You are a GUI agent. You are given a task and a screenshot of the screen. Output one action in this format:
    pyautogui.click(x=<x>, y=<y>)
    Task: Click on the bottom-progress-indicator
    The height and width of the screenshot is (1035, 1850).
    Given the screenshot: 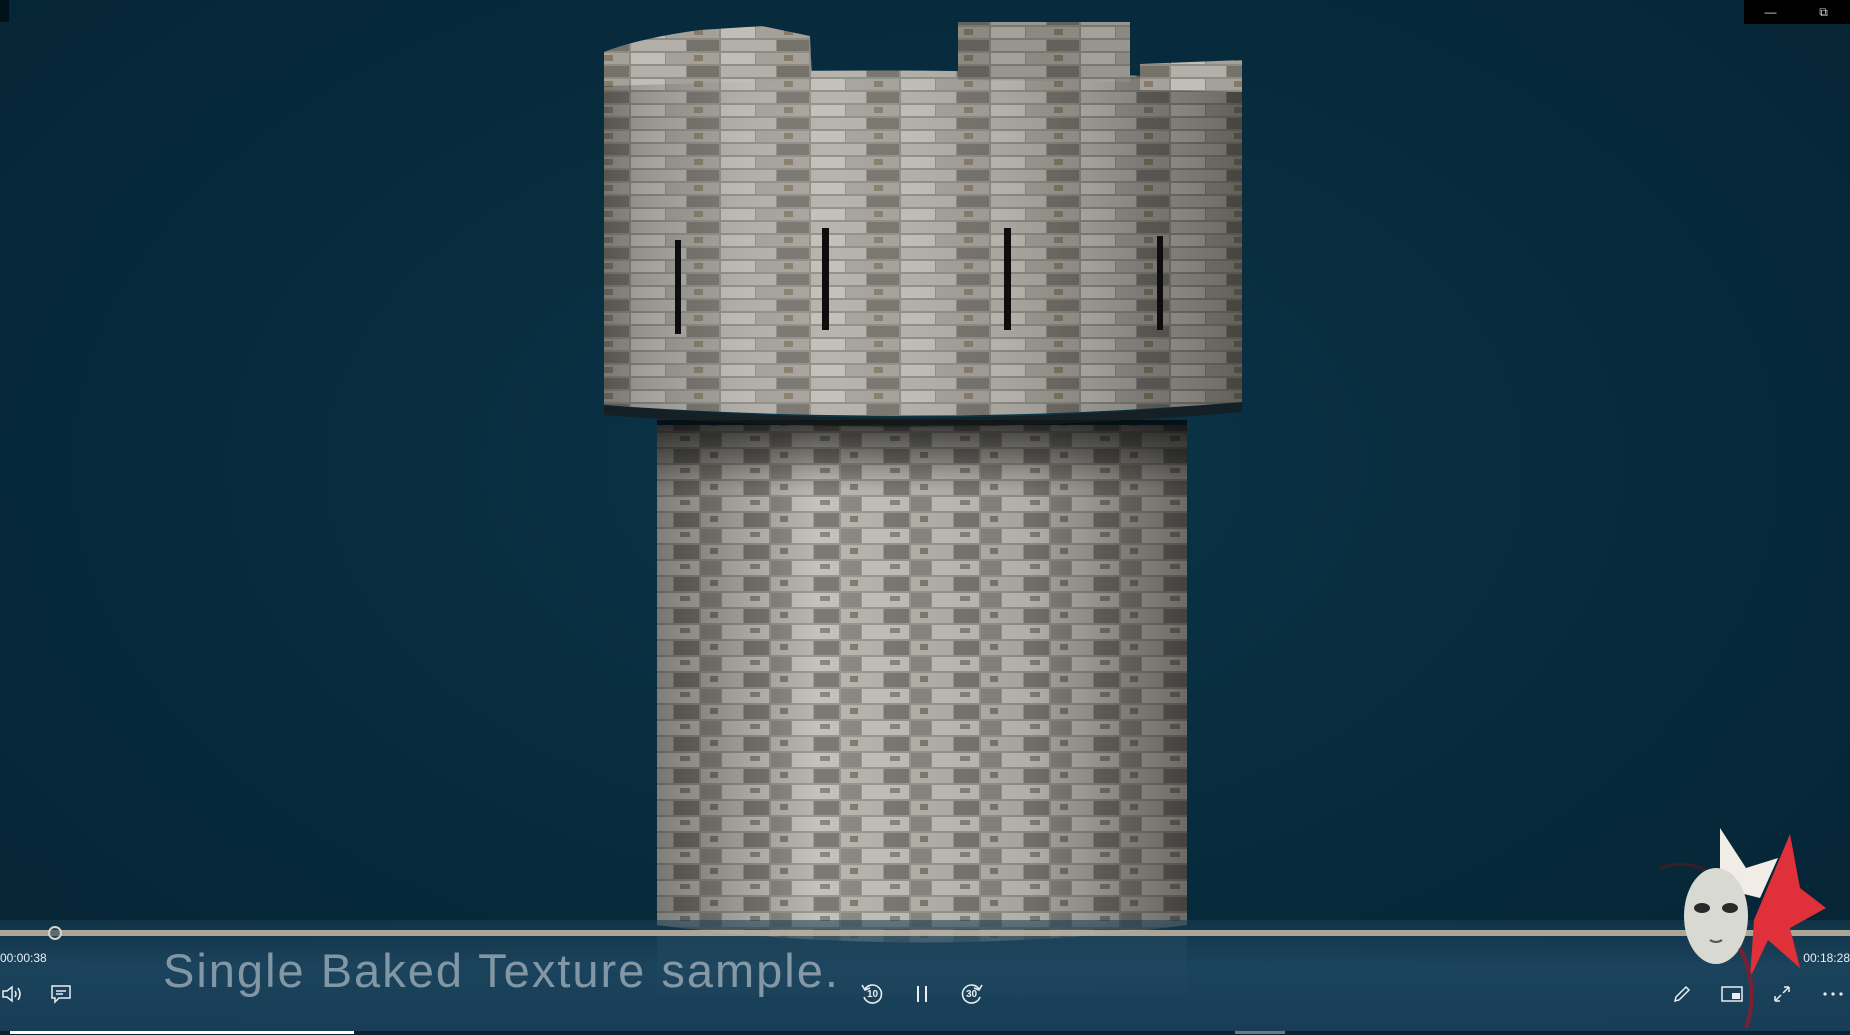 What is the action you would take?
    pyautogui.click(x=182, y=1032)
    